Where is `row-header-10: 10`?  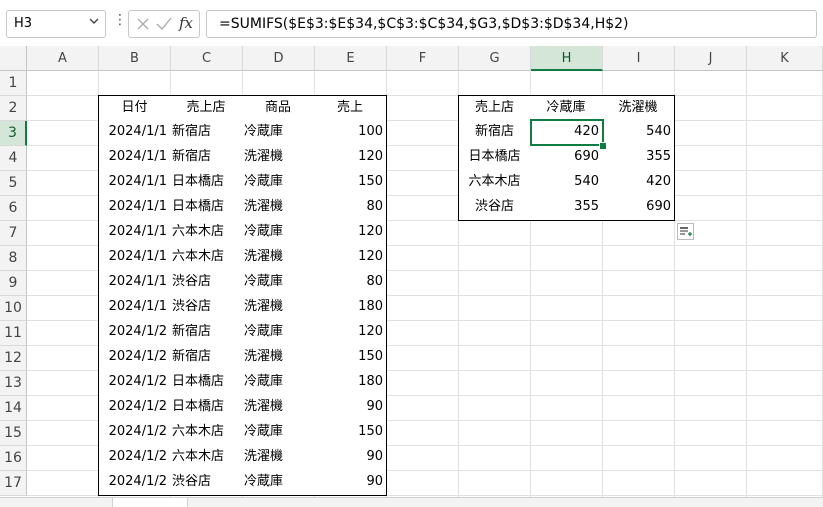
row-header-10: 10 is located at coordinates (13, 308).